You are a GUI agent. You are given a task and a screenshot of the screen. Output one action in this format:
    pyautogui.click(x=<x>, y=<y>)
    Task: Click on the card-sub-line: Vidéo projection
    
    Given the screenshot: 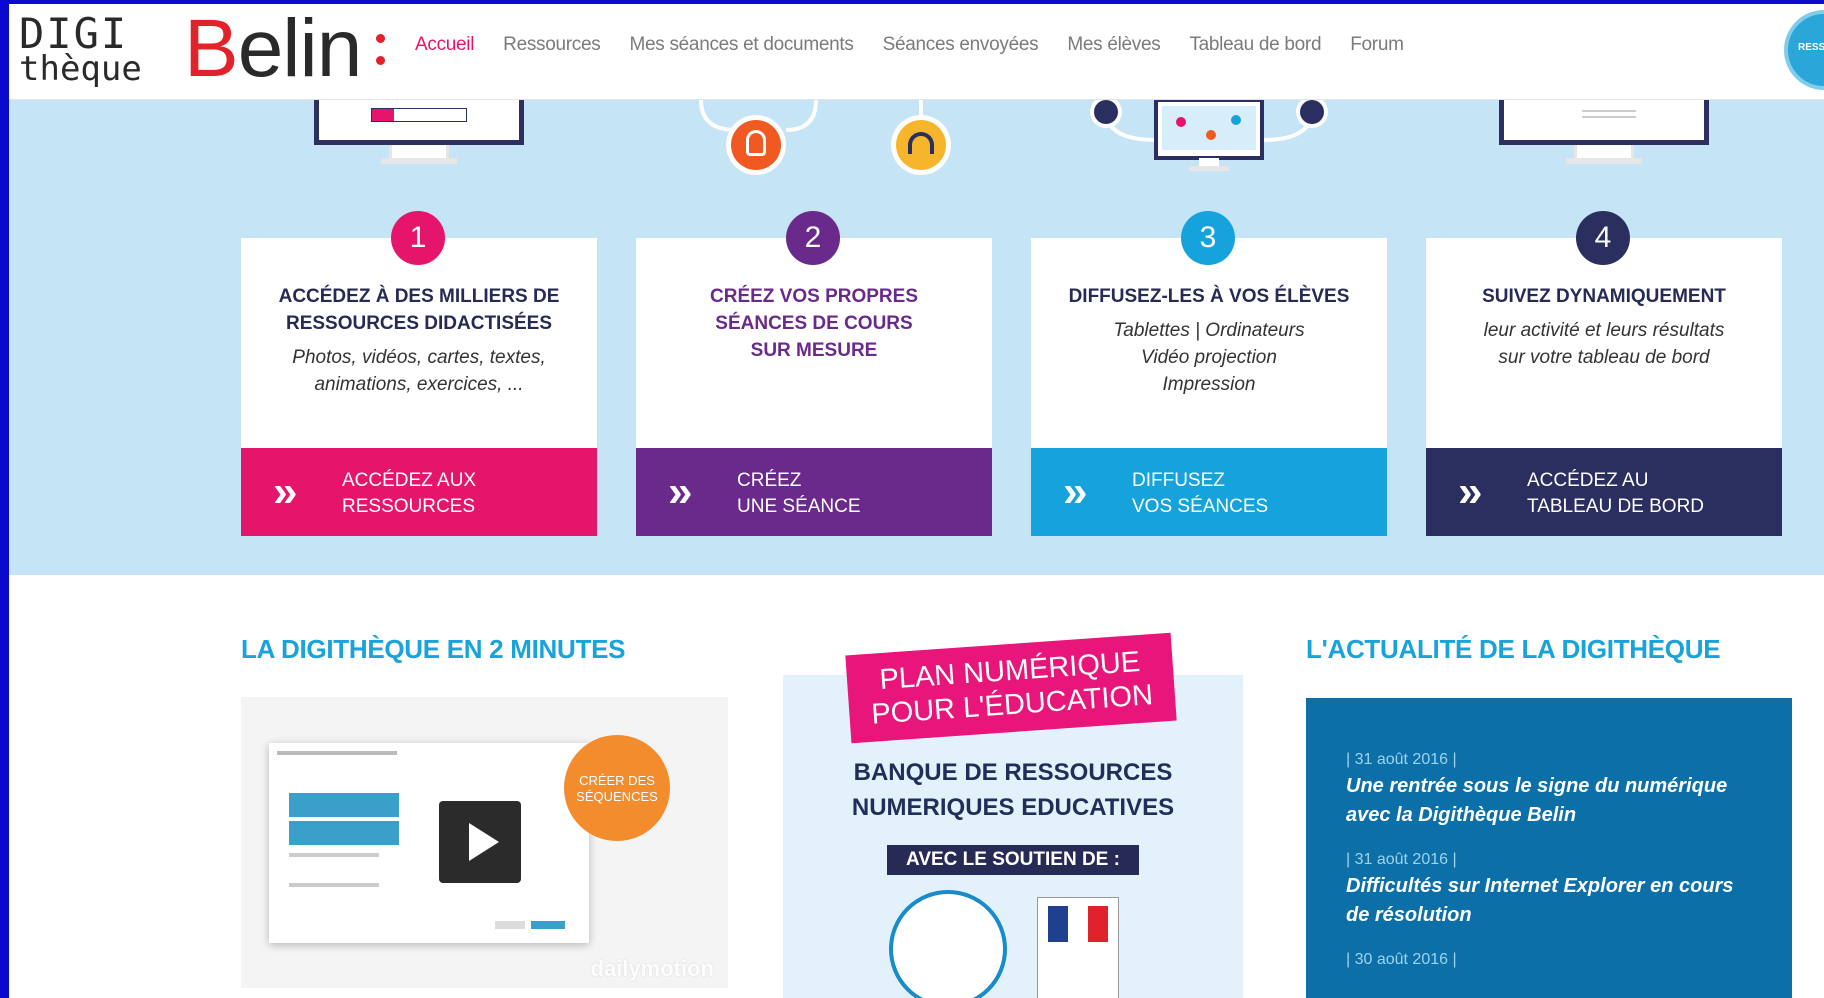 What is the action you would take?
    pyautogui.click(x=1209, y=357)
    